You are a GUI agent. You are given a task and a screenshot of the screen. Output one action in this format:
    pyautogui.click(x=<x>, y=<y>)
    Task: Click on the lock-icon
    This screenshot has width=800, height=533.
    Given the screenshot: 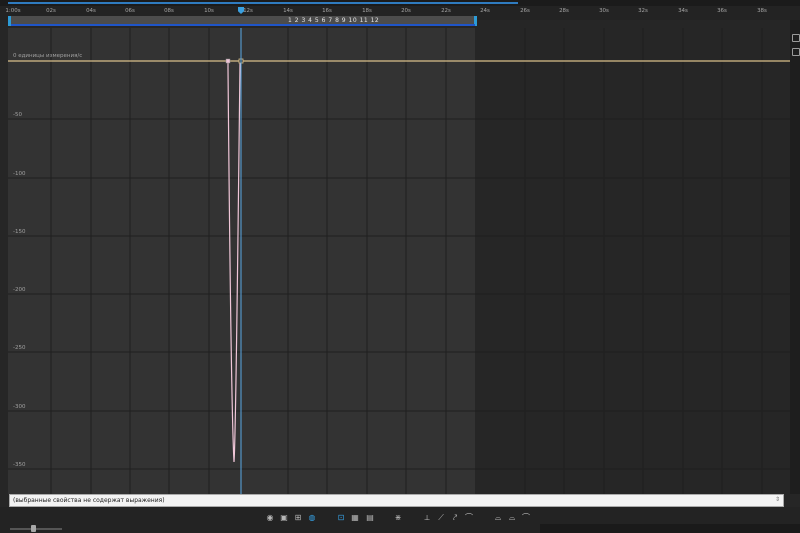 What is the action you would take?
    pyautogui.click(x=796, y=52)
    